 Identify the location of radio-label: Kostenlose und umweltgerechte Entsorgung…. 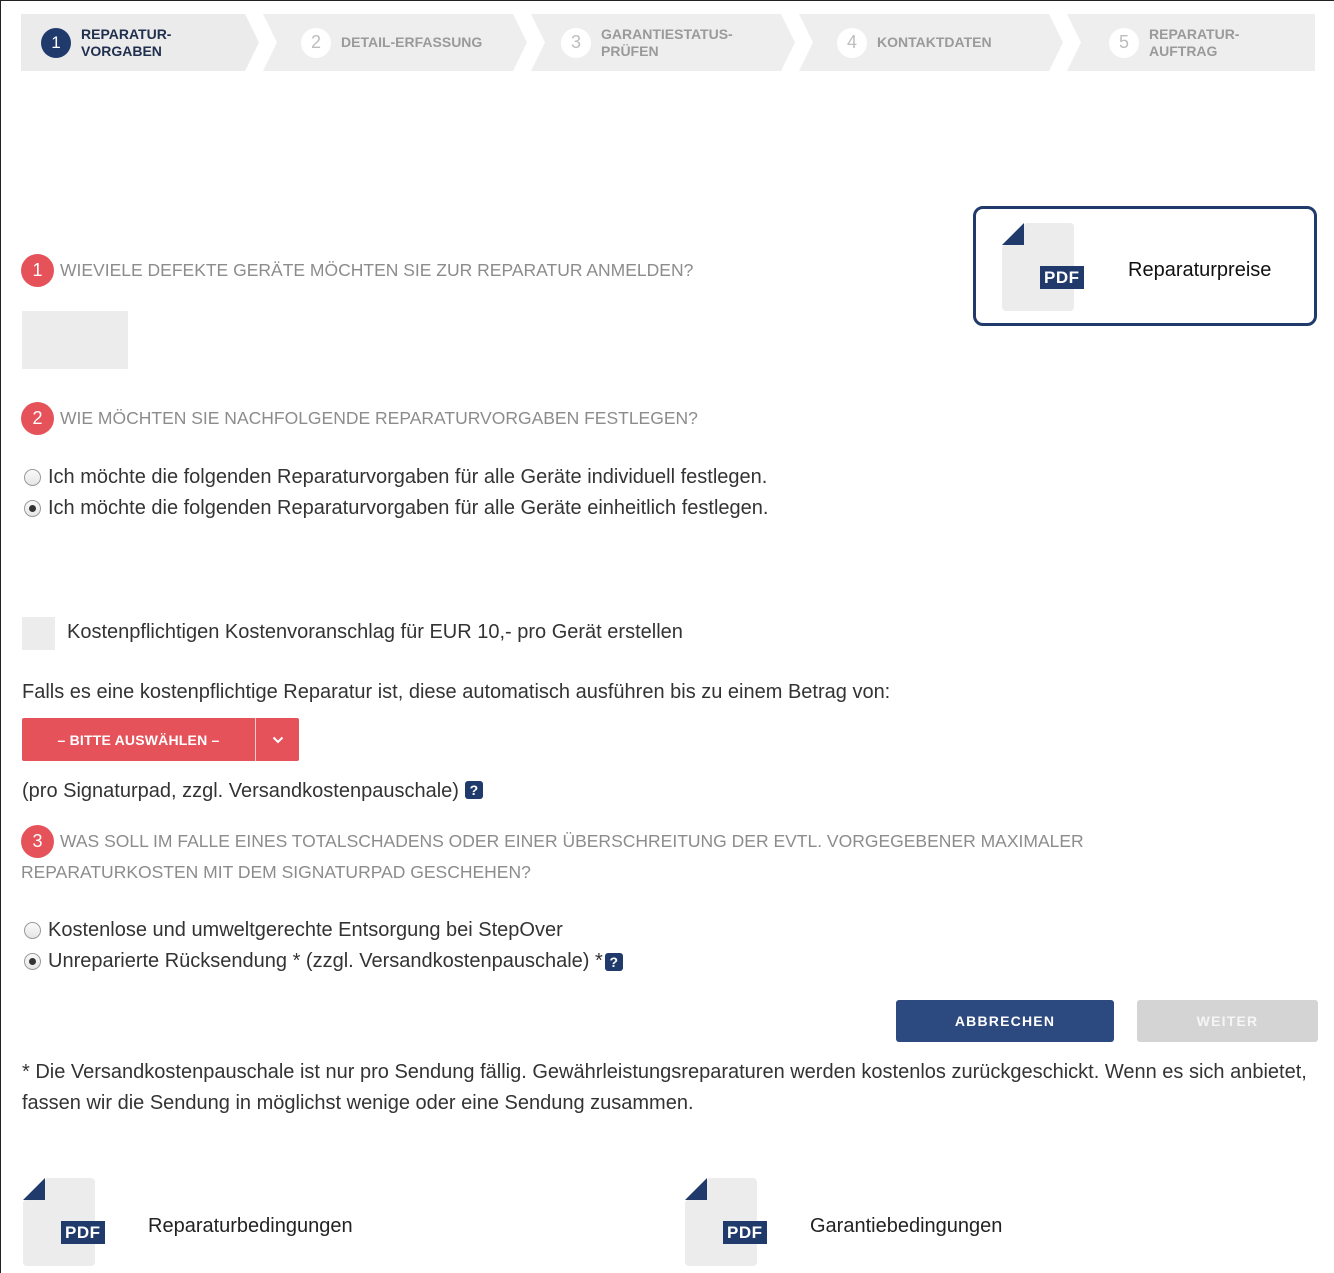
(305, 930).